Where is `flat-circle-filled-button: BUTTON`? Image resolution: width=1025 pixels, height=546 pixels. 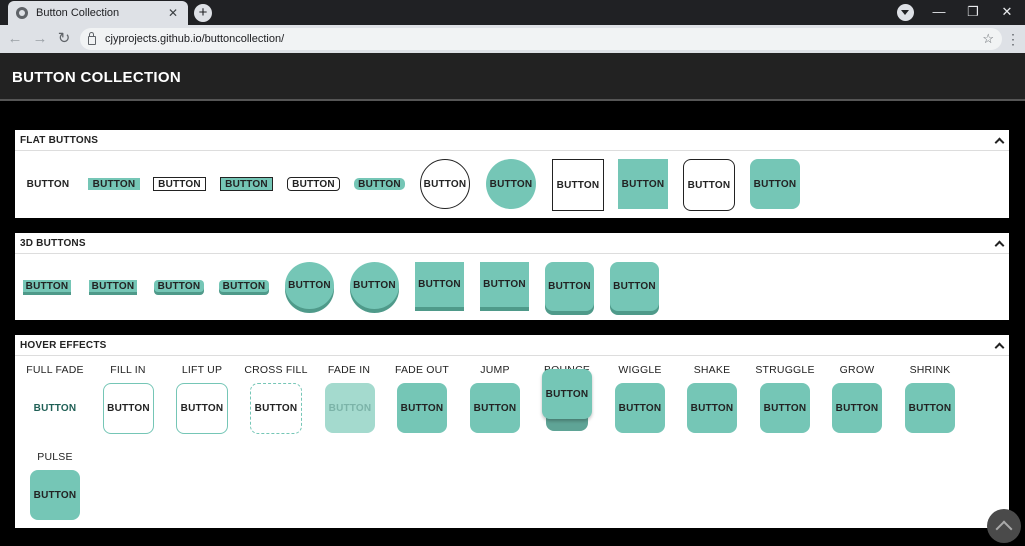 flat-circle-filled-button: BUTTON is located at coordinates (511, 184).